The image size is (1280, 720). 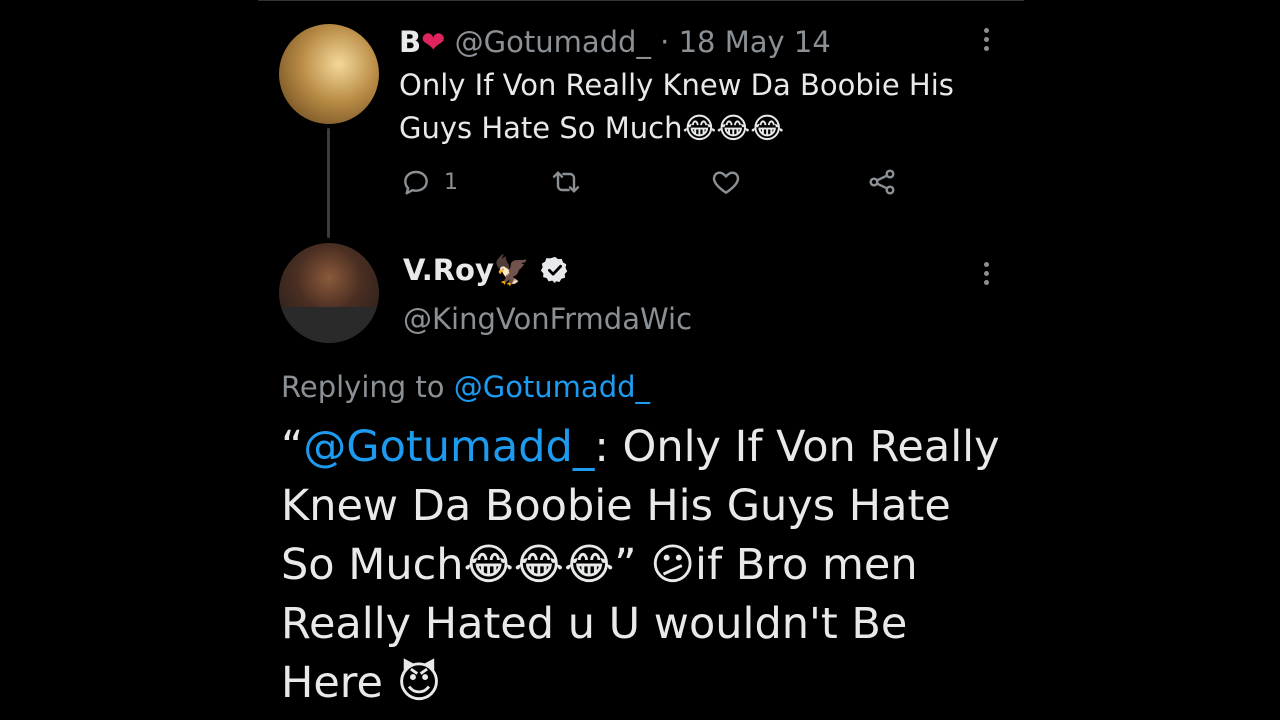 What do you see at coordinates (329, 293) in the screenshot?
I see `avatar-kingvon` at bounding box center [329, 293].